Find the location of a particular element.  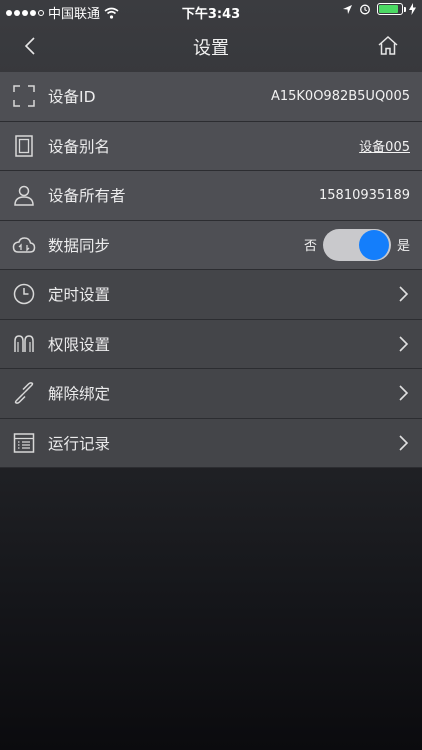

unbind-label: 解除绑定 is located at coordinates (79, 394).